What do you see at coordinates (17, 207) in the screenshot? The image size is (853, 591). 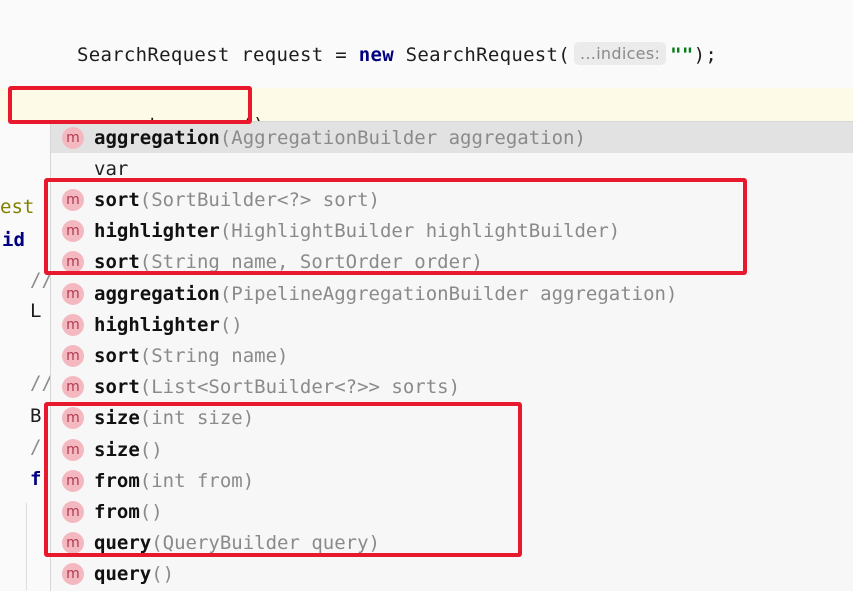 I see `code-fragment: est` at bounding box center [17, 207].